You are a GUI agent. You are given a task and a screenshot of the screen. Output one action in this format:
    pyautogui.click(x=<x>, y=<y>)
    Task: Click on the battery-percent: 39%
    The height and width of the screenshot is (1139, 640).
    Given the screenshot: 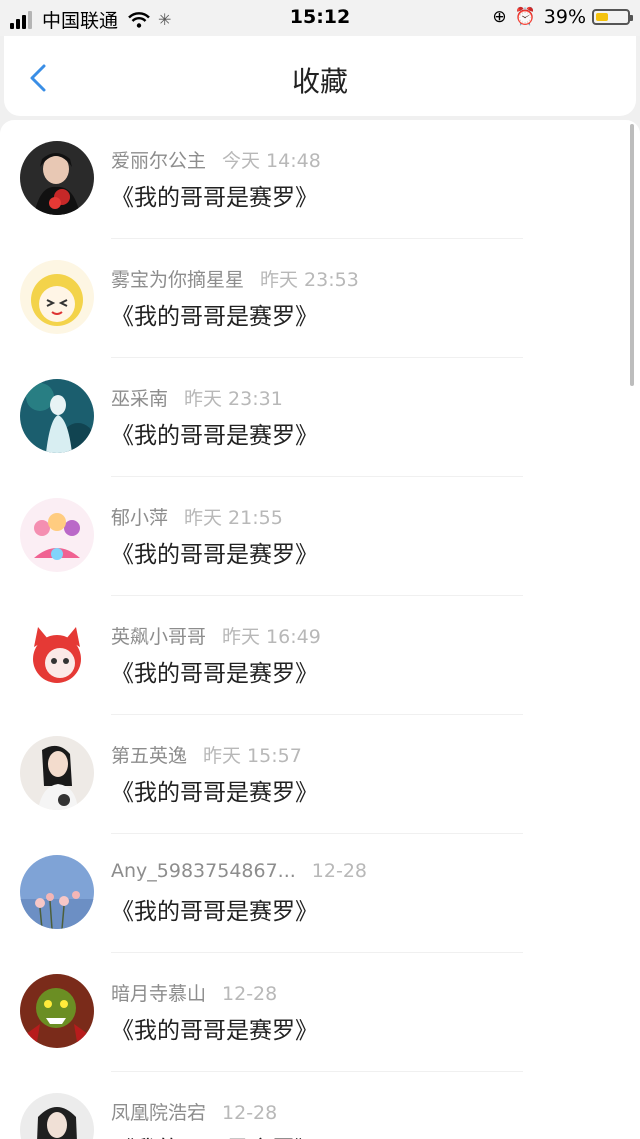 What is the action you would take?
    pyautogui.click(x=564, y=17)
    